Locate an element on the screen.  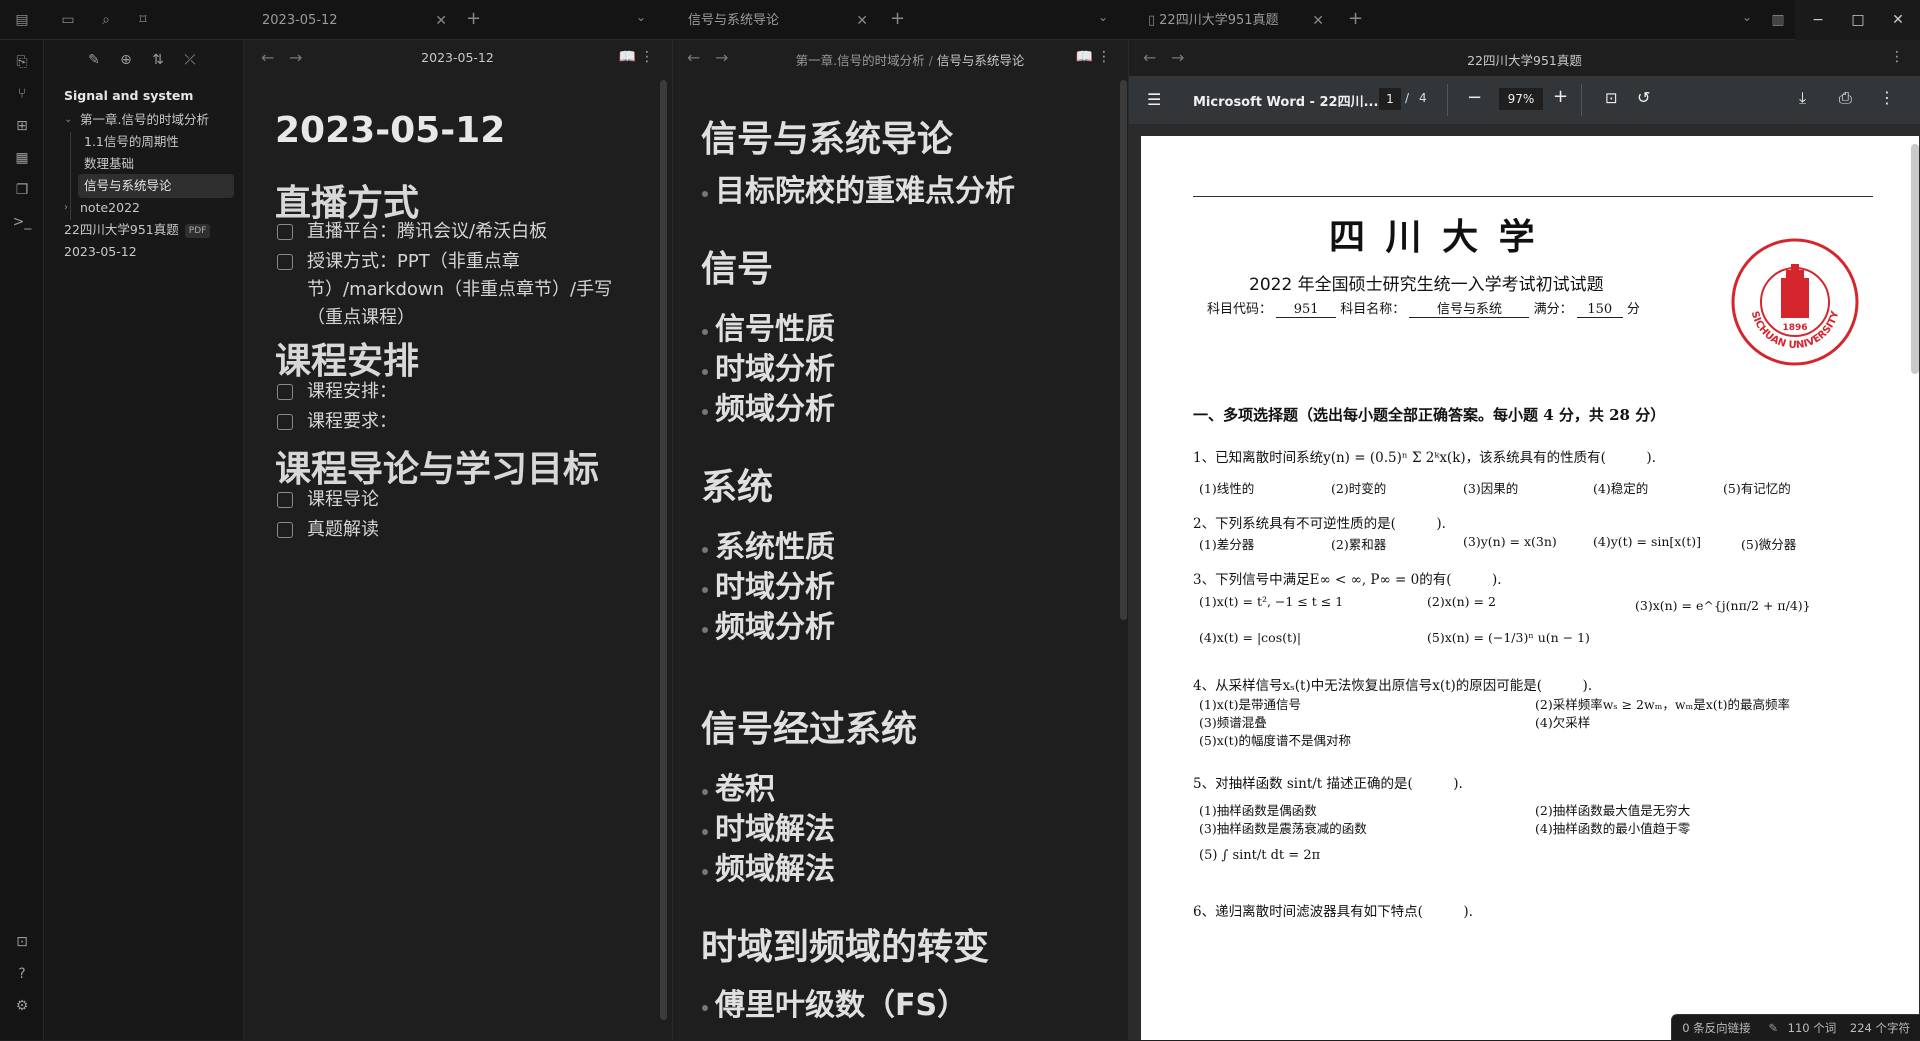
tree-file-math-basis: 数理基础 is located at coordinates (109, 164).